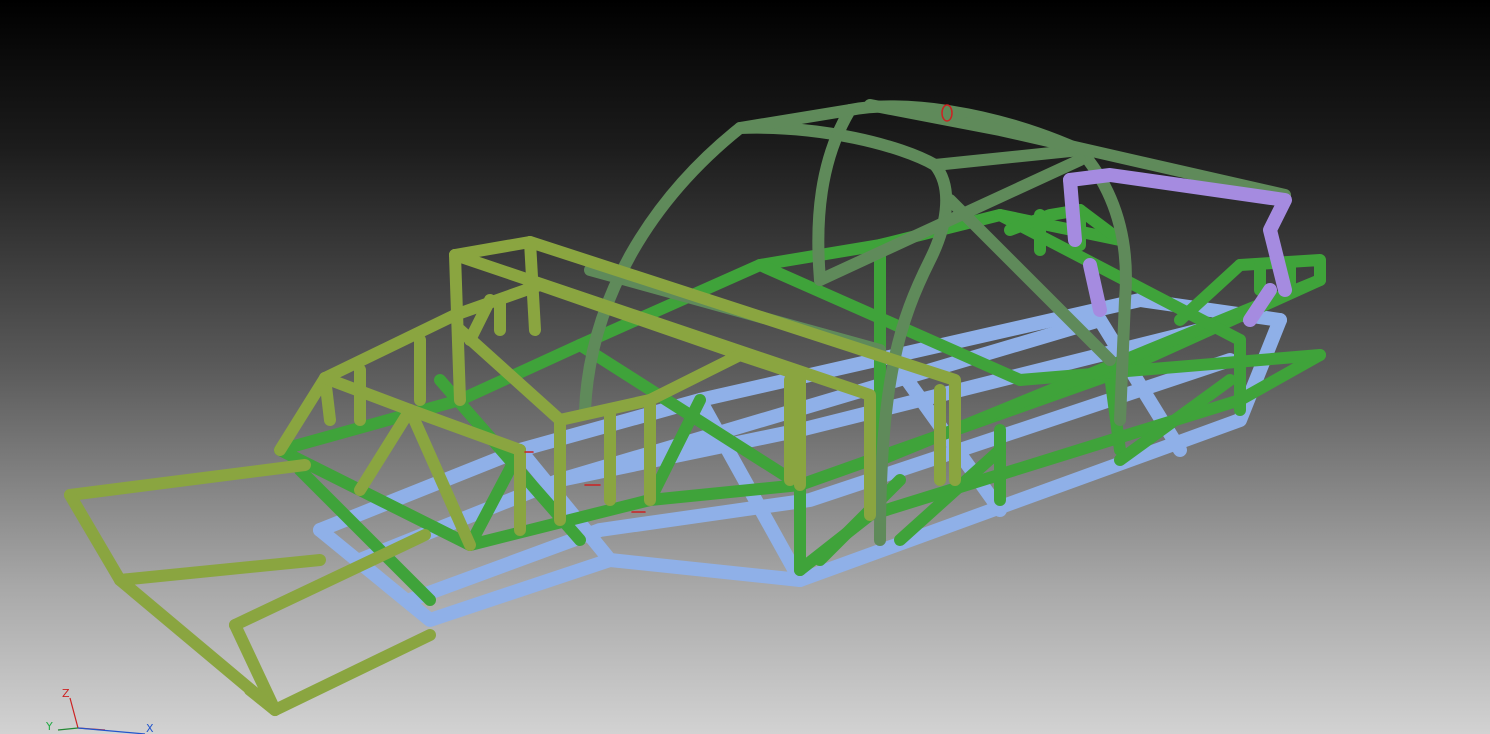  What do you see at coordinates (49, 726) in the screenshot?
I see `axis-y-label: Y` at bounding box center [49, 726].